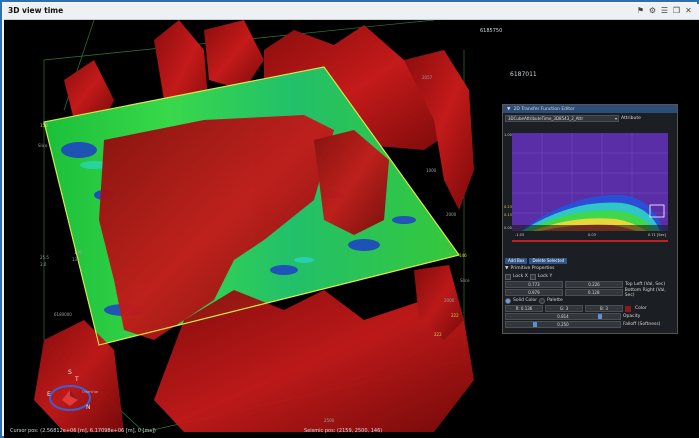  Describe the element at coordinates (508, 228) in the screenshot. I see `y-tick: 0.00` at that location.